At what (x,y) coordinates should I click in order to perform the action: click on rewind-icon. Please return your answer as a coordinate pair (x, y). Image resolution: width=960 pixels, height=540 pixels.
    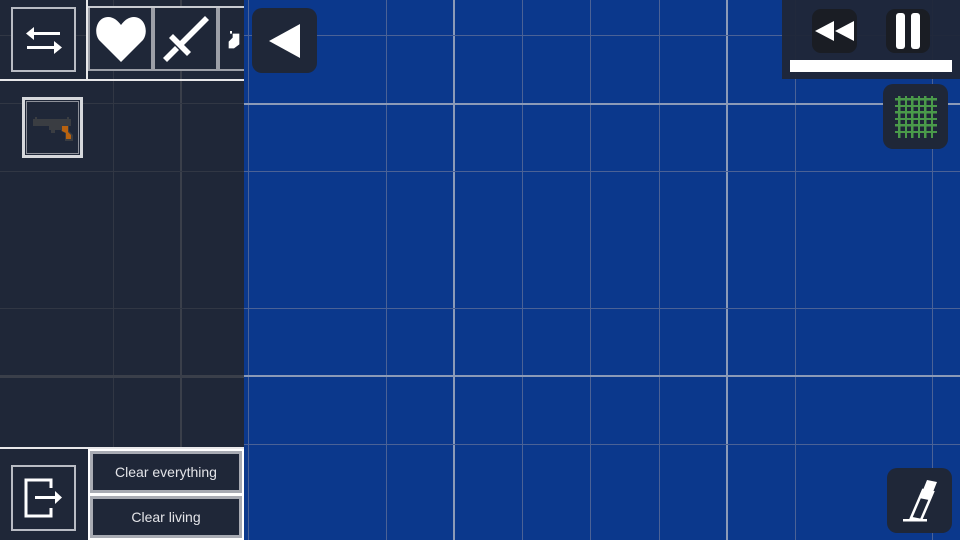
    Looking at the image, I should click on (834, 31).